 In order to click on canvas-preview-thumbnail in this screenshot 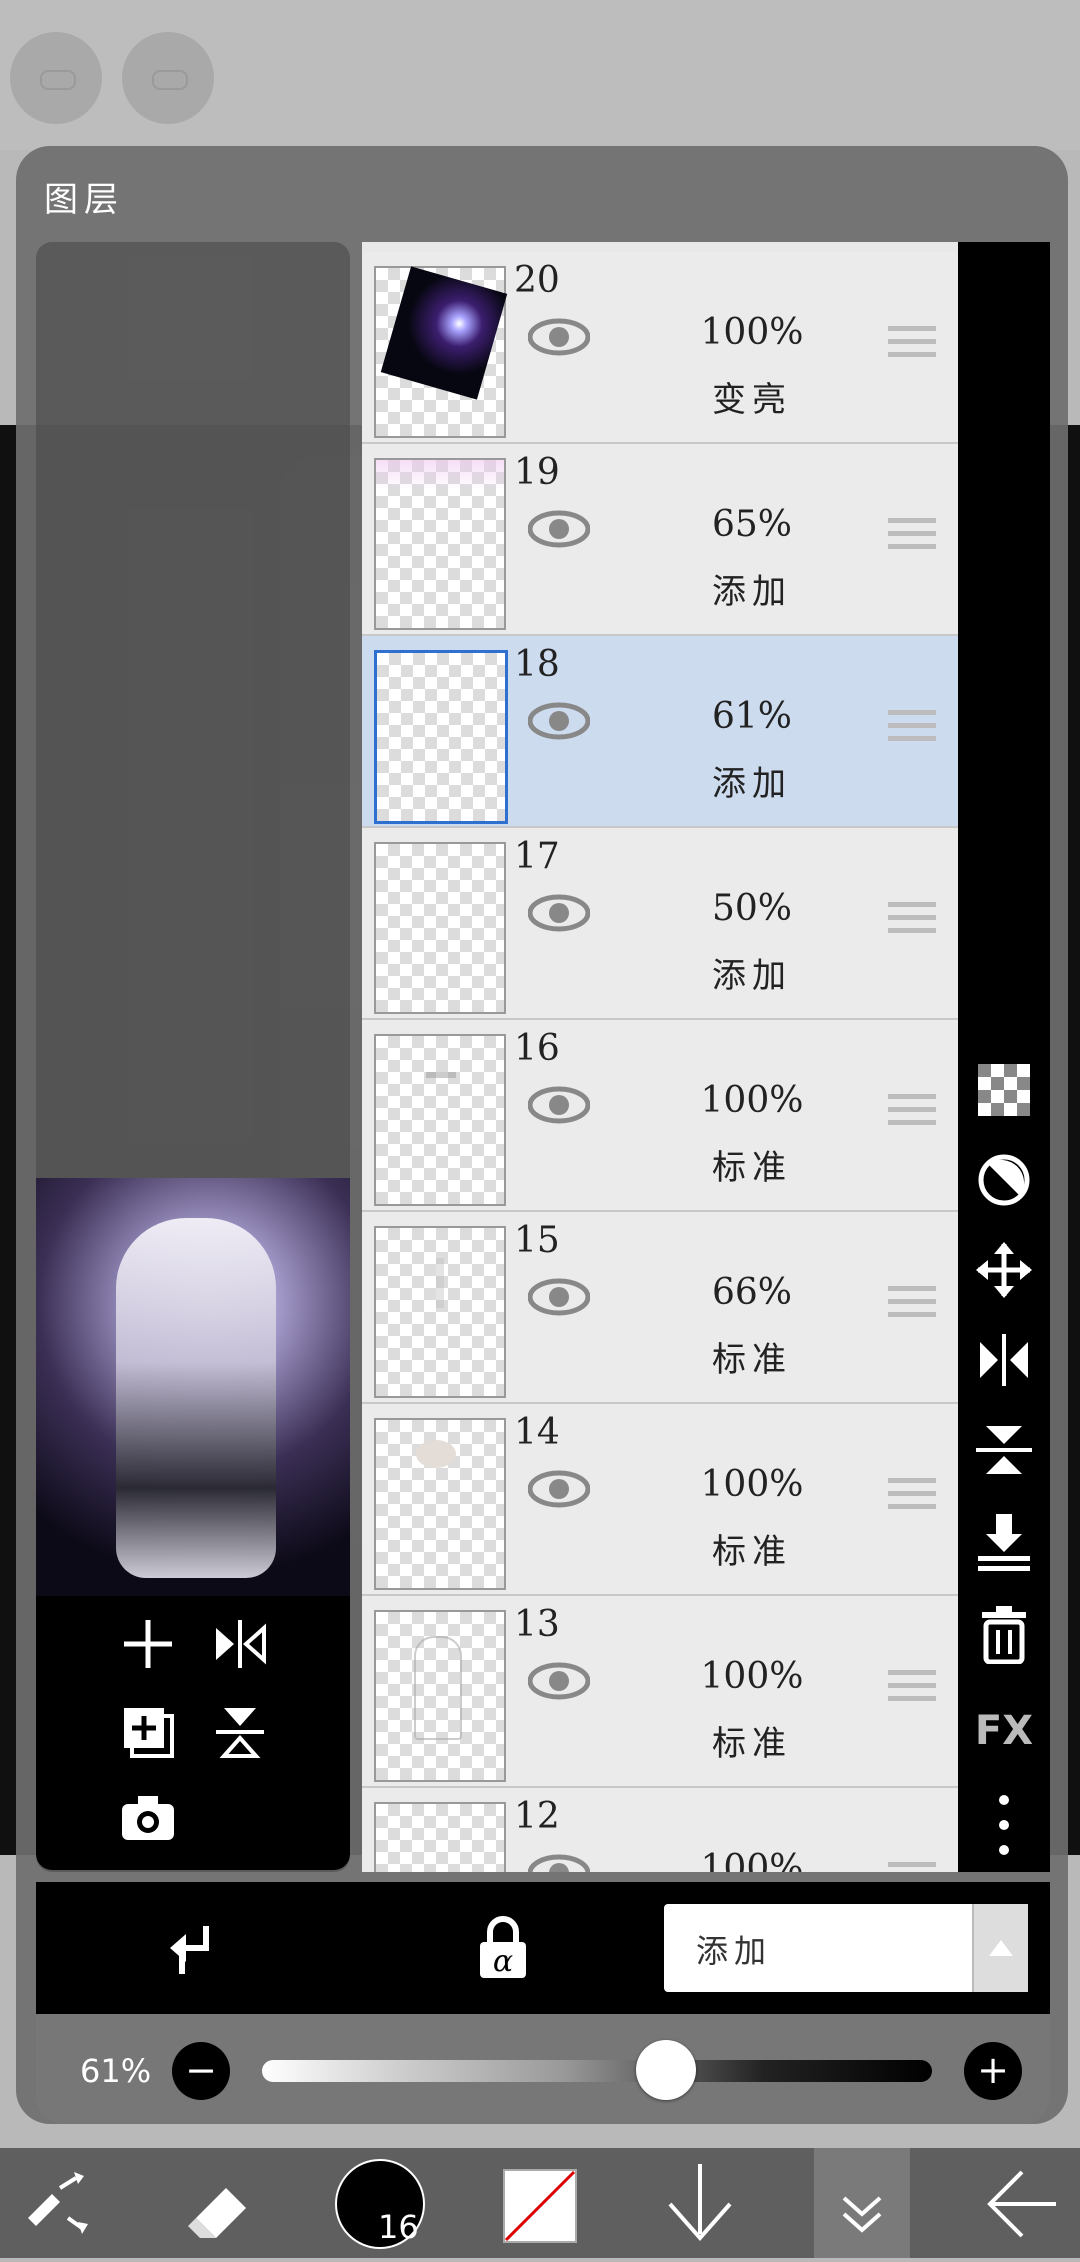, I will do `click(193, 1387)`.